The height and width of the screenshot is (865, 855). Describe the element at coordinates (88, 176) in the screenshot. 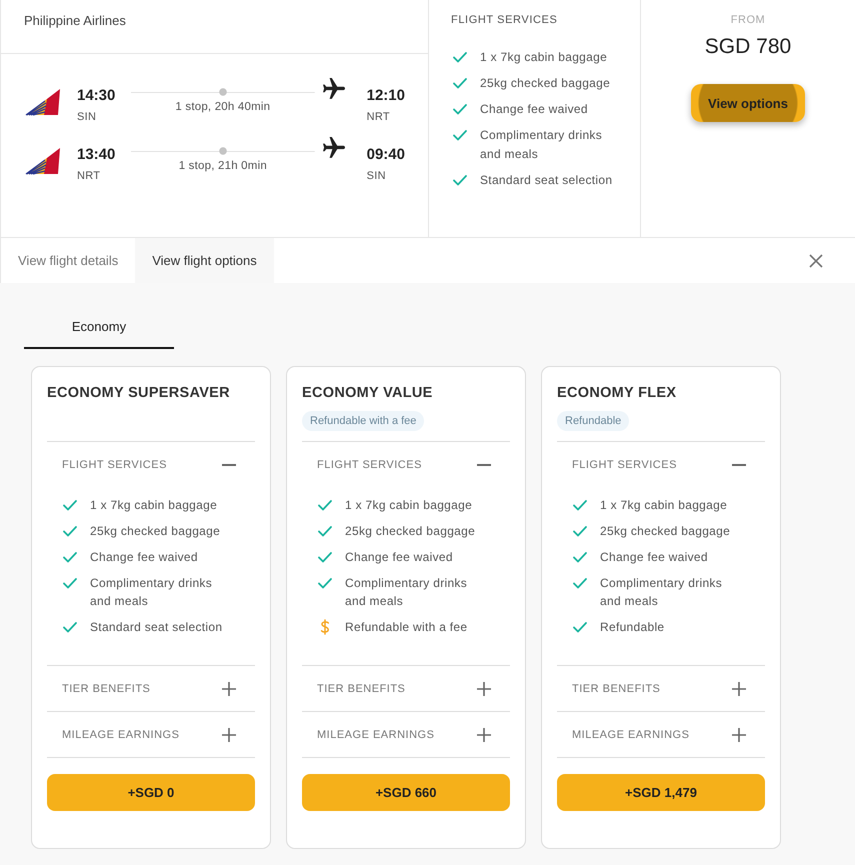

I see `departure-airport: NRT` at that location.